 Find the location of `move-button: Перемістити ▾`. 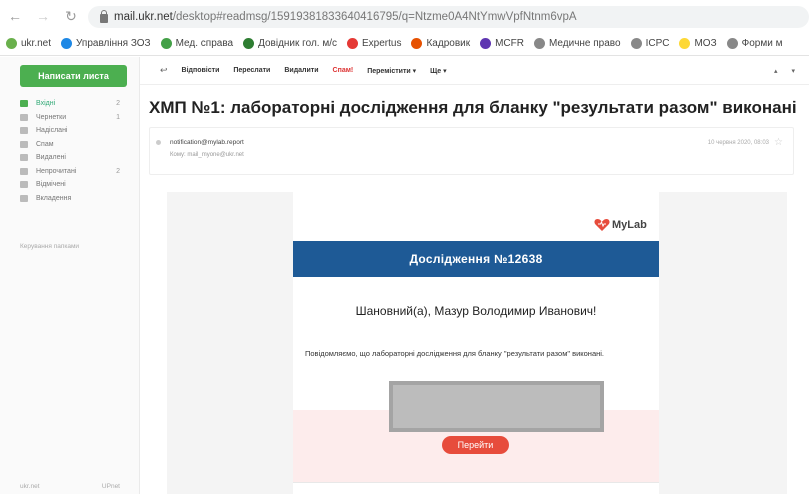

move-button: Перемістити ▾ is located at coordinates (391, 71).